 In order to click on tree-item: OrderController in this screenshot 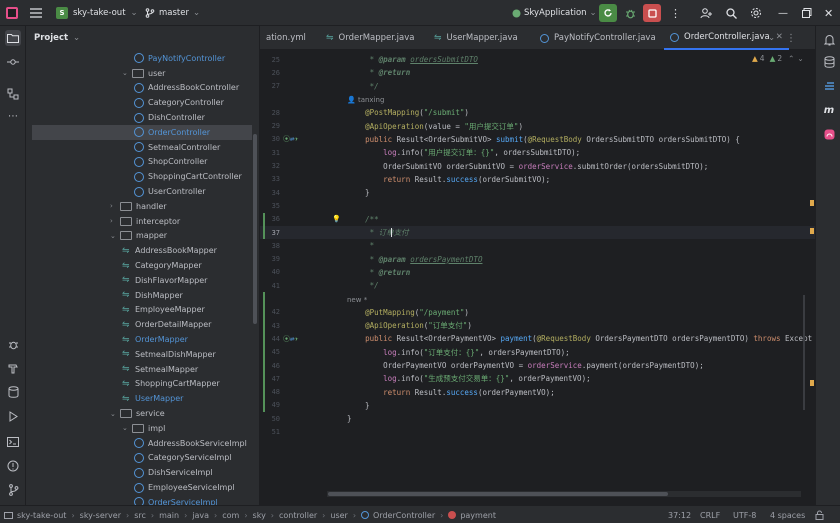, I will do `click(142, 132)`.